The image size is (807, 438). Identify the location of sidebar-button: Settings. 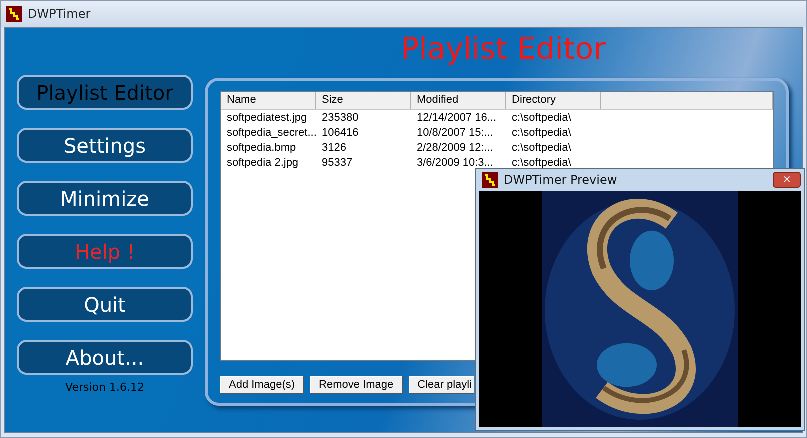
(105, 145).